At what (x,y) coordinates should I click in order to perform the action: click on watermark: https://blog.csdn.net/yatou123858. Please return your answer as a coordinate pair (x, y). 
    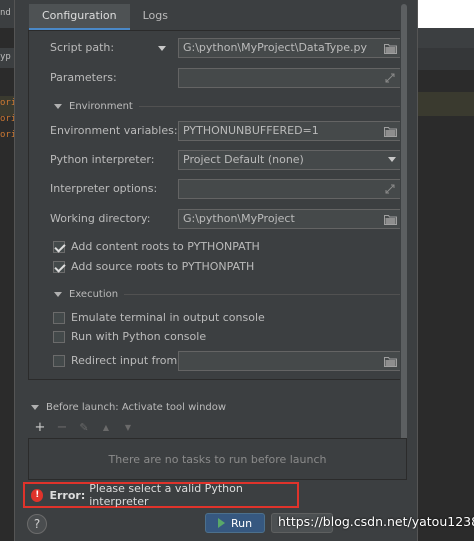
    Looking at the image, I should click on (376, 521).